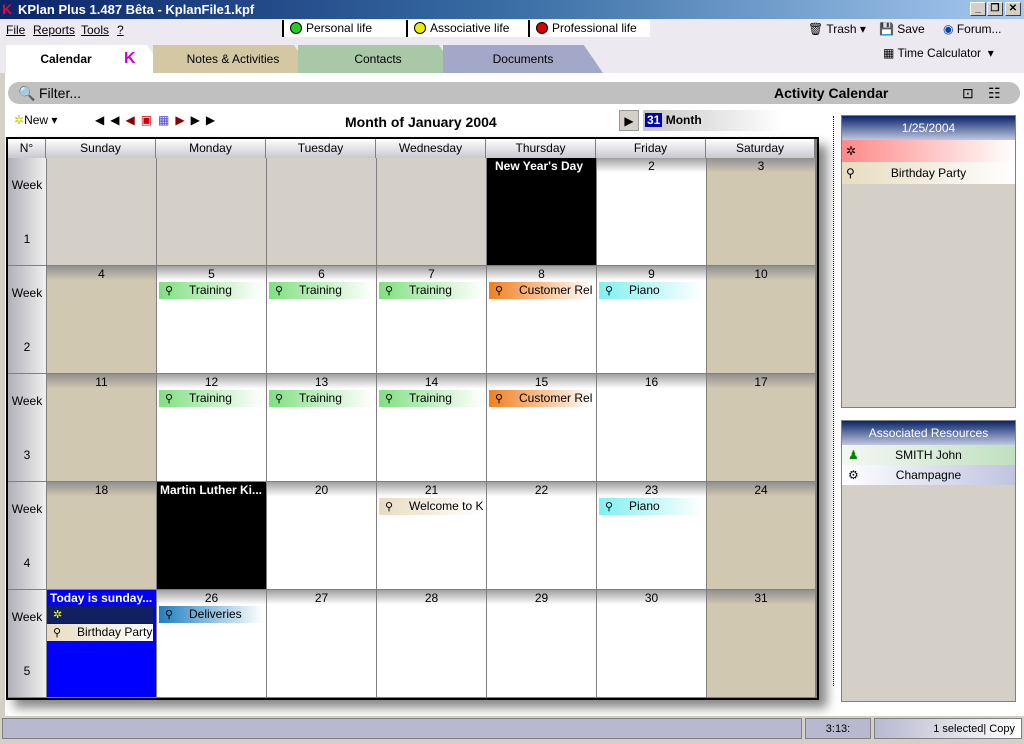 The width and height of the screenshot is (1024, 744). Describe the element at coordinates (541, 211) in the screenshot. I see `day-cell: New Year's Day` at that location.